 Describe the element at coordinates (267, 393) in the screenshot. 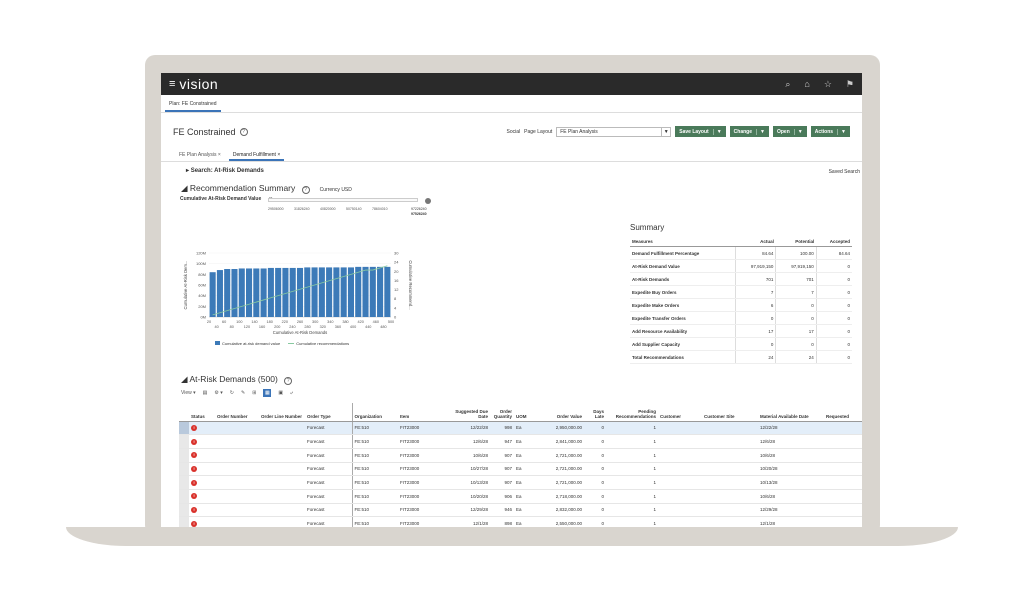

I see `detach-icon: ▦` at that location.